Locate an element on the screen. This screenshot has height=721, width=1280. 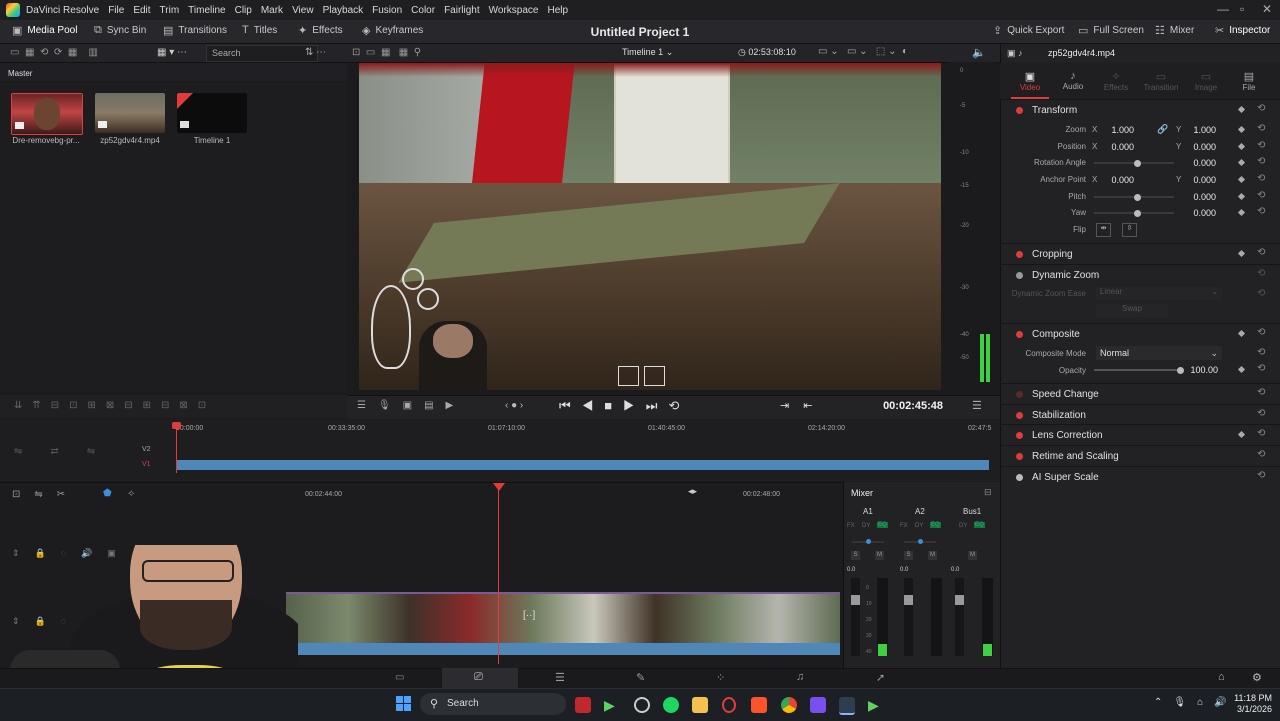
swap-button: Swap is located at coordinates (1132, 310).